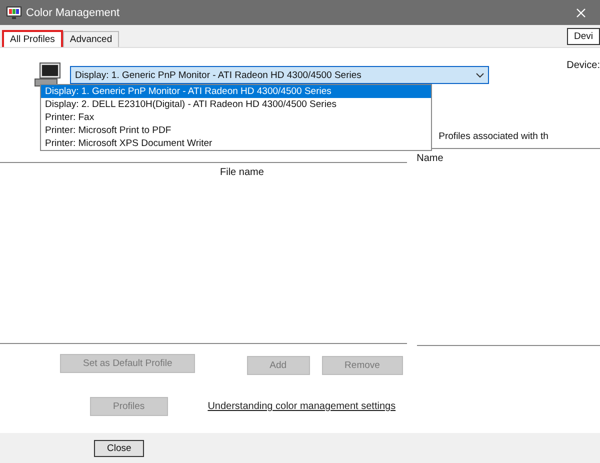 The height and width of the screenshot is (463, 600). What do you see at coordinates (279, 75) in the screenshot?
I see `device-dropdown: Display: 1. Generic PnP Monitor - ATI Radeon HD 4300/4500 Series` at bounding box center [279, 75].